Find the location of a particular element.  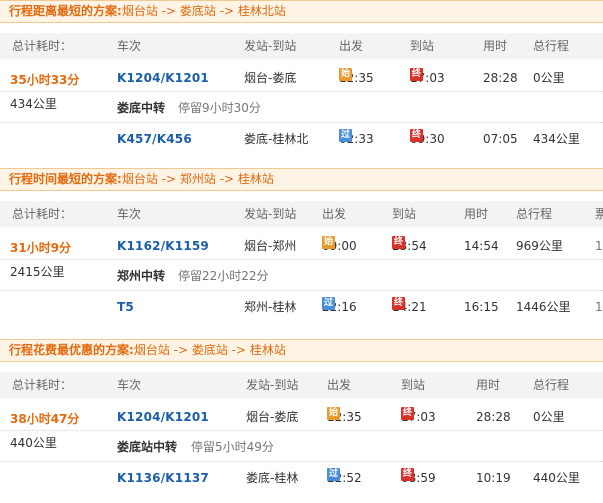

route-station: 郑州站 is located at coordinates (198, 179).